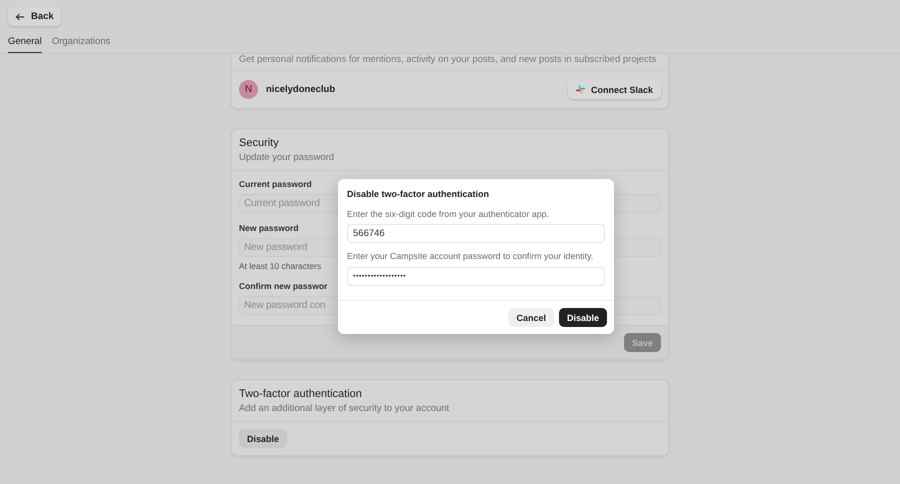 The image size is (900, 484). What do you see at coordinates (418, 194) in the screenshot?
I see `dialog-title: Disable two-factor authentication` at bounding box center [418, 194].